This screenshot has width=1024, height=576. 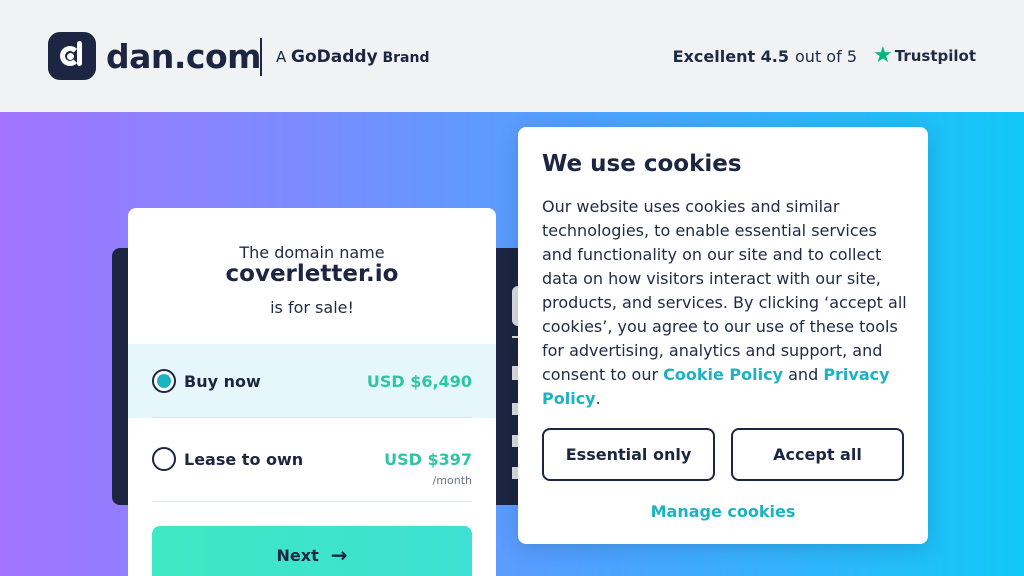 What do you see at coordinates (312, 274) in the screenshot?
I see `domain-name: coverletter.io` at bounding box center [312, 274].